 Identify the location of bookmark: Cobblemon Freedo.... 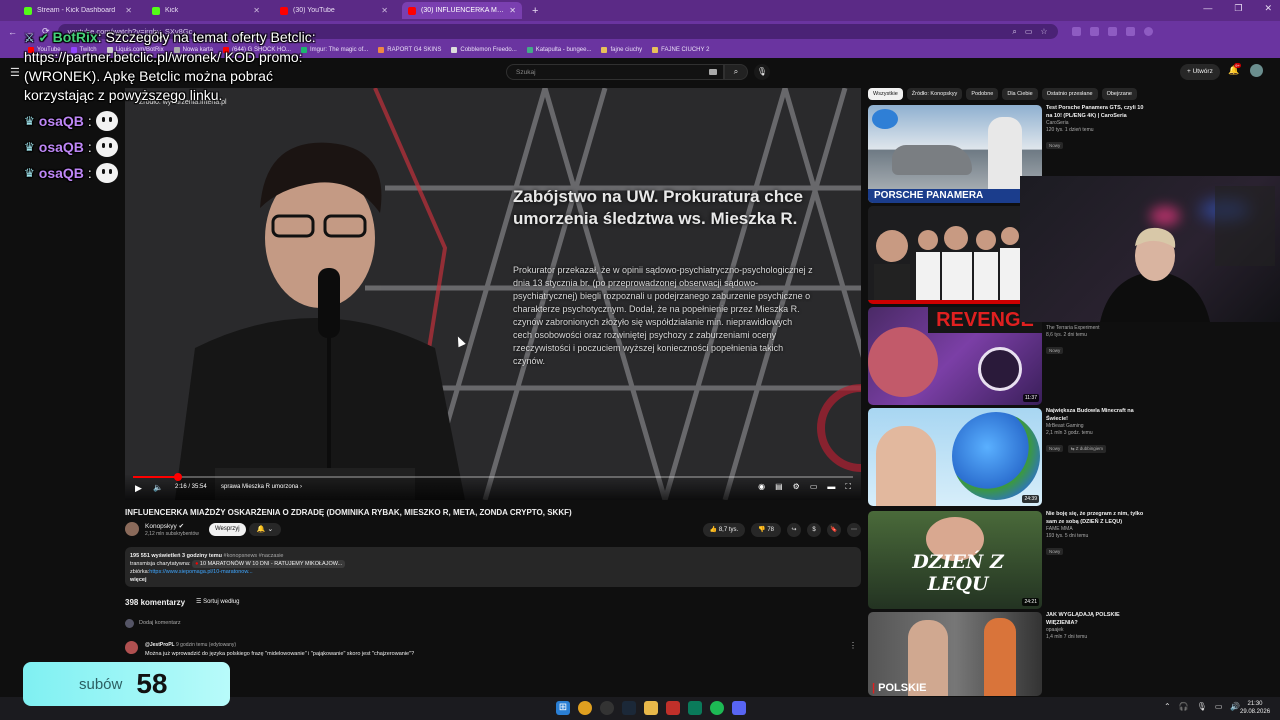
(484, 50).